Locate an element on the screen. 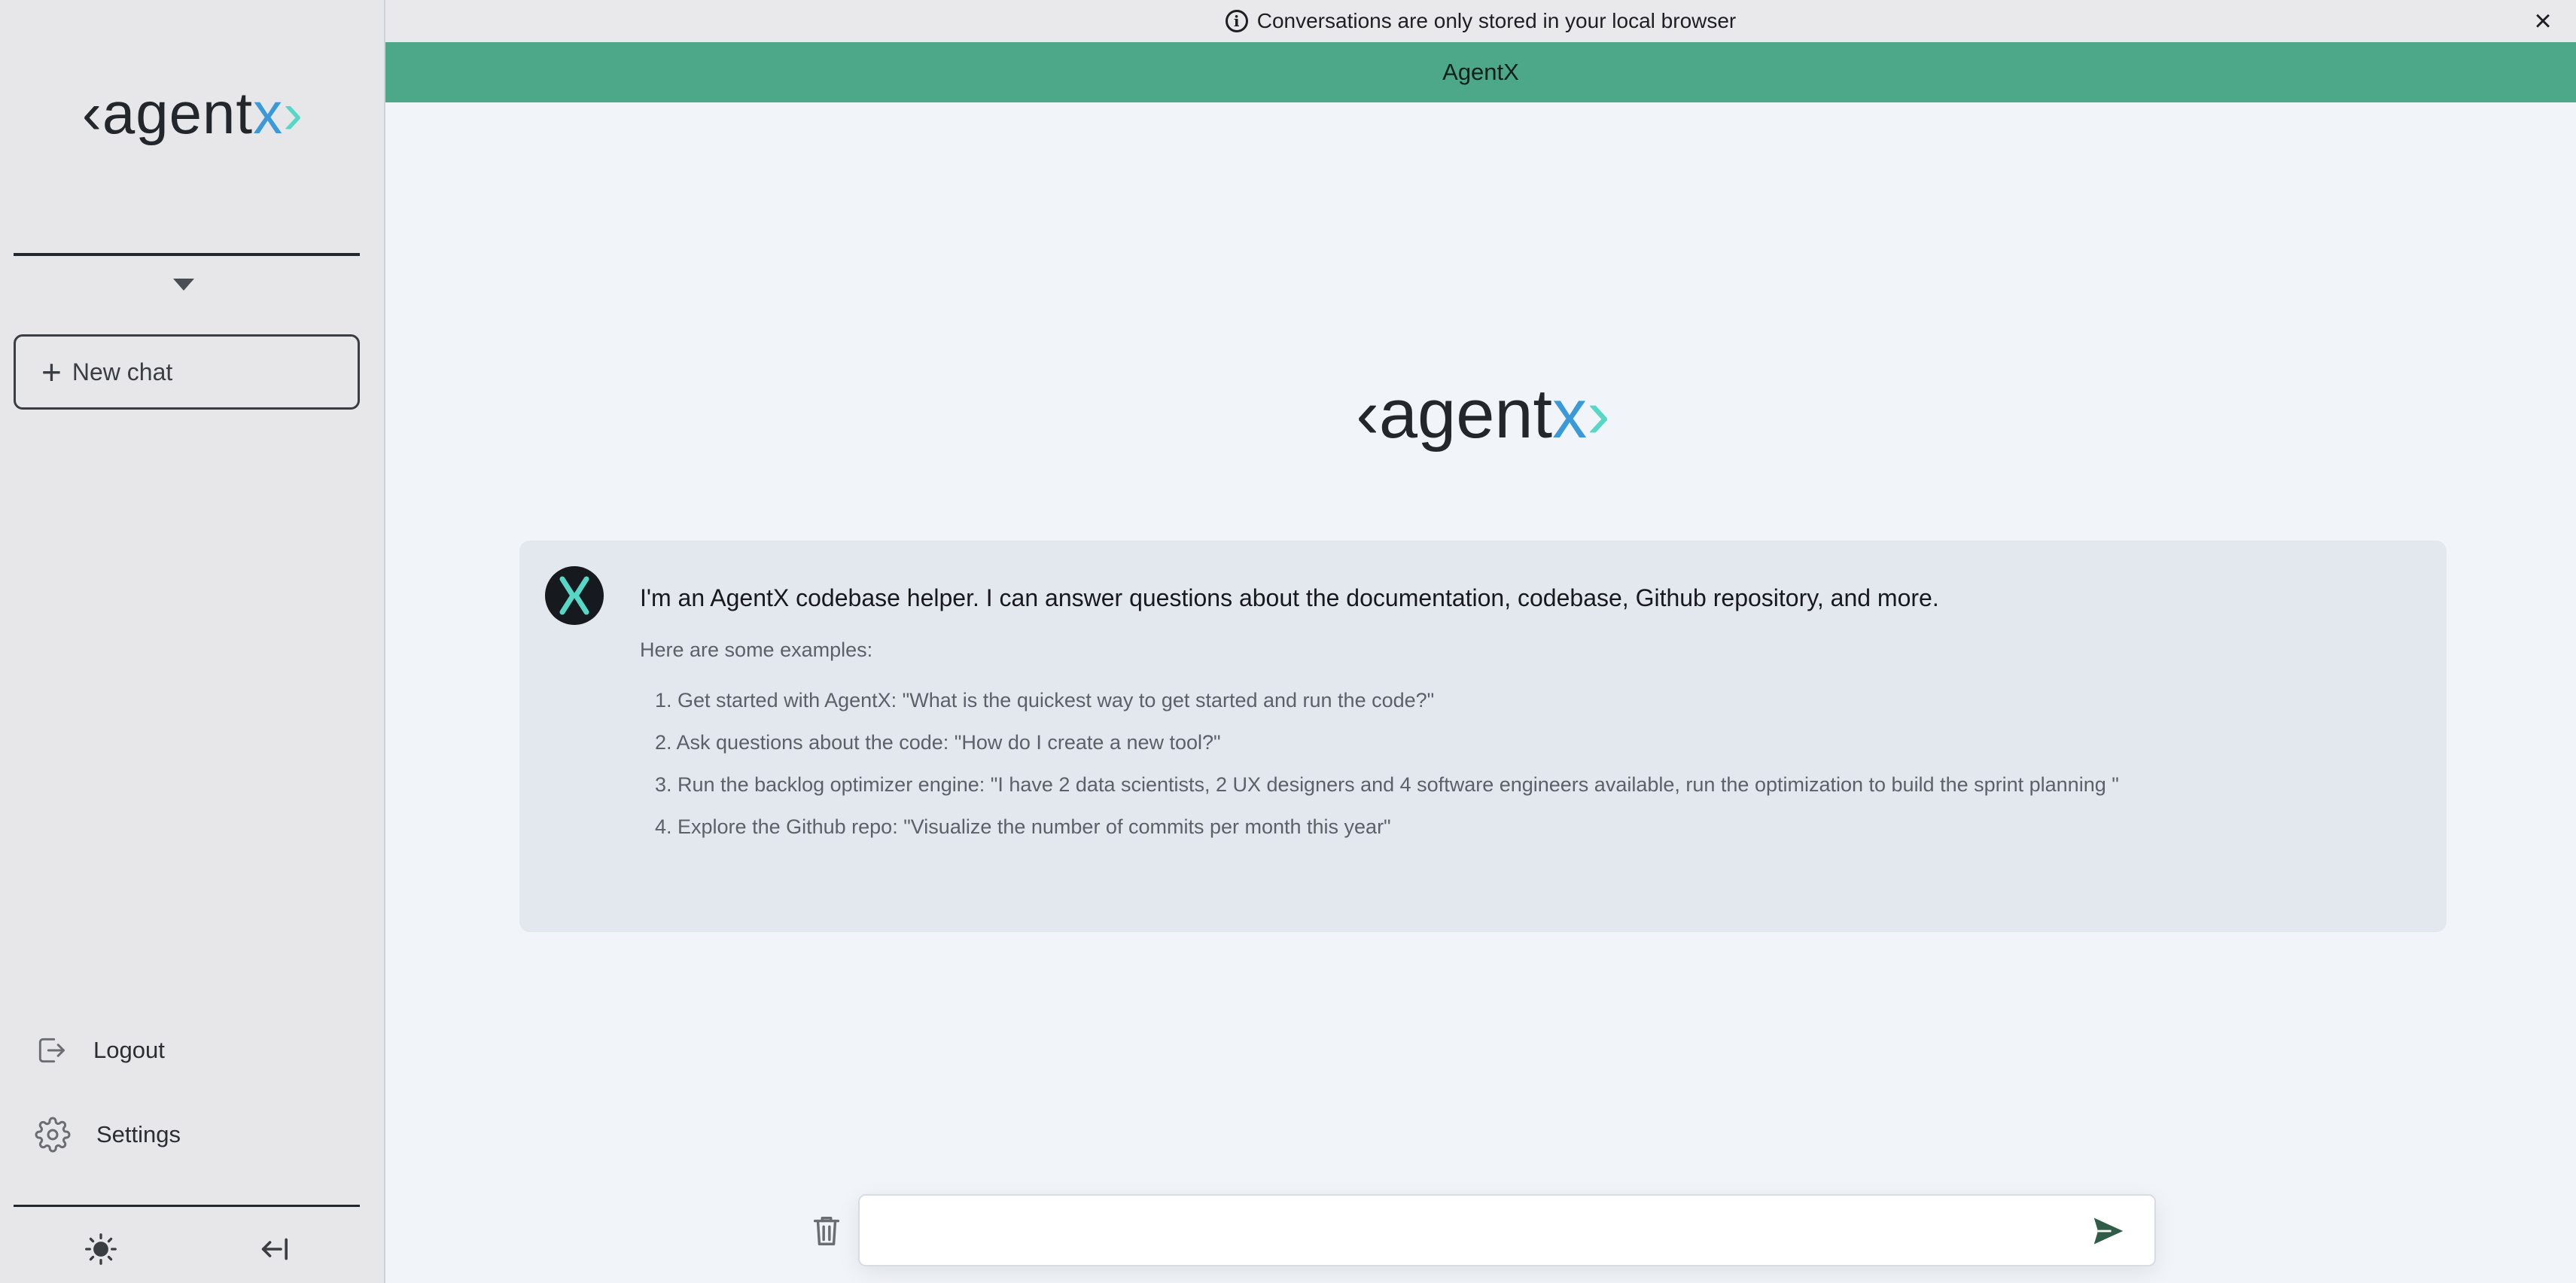 The width and height of the screenshot is (2576, 1283). close-icon: × is located at coordinates (2543, 22).